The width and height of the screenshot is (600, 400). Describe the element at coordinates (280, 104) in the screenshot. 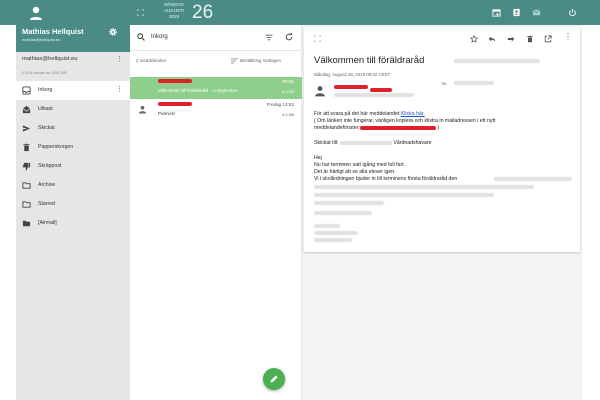

I see `message-date: Fredag 13:52` at that location.